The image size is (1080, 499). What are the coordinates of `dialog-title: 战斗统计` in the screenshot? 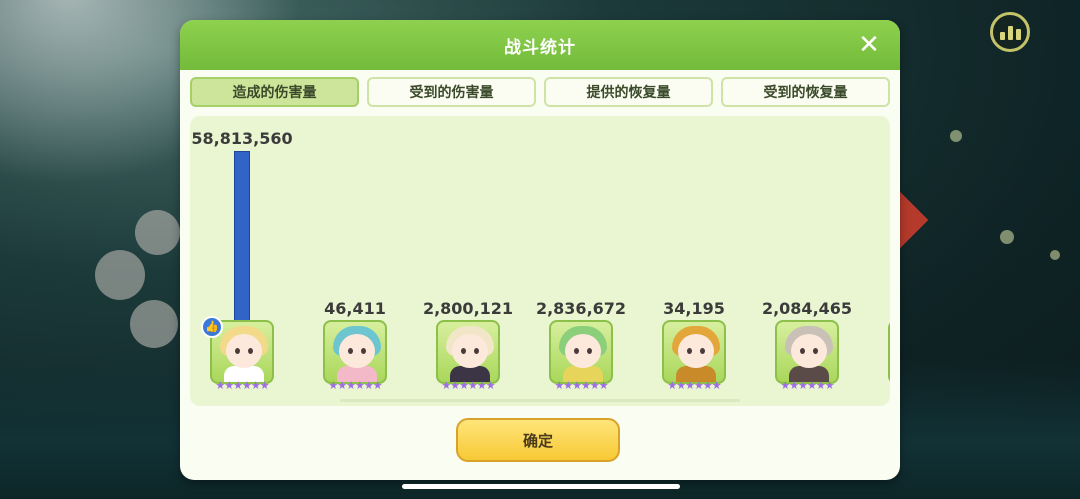 It's located at (540, 47).